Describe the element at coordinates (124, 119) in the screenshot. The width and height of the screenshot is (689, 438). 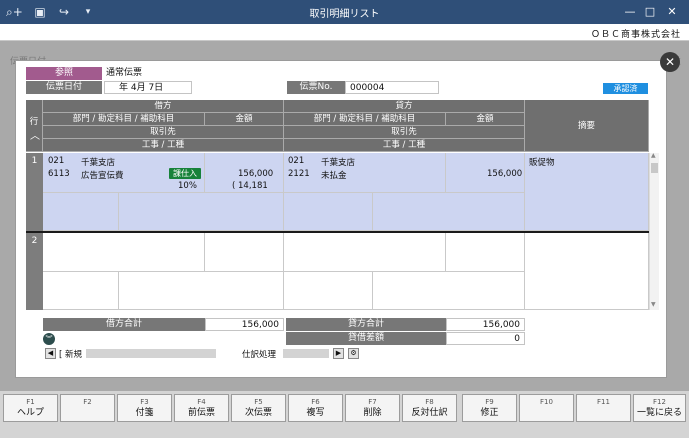
I see `debit-account-header: 部門 / 勘定科目 / 補助科目` at that location.